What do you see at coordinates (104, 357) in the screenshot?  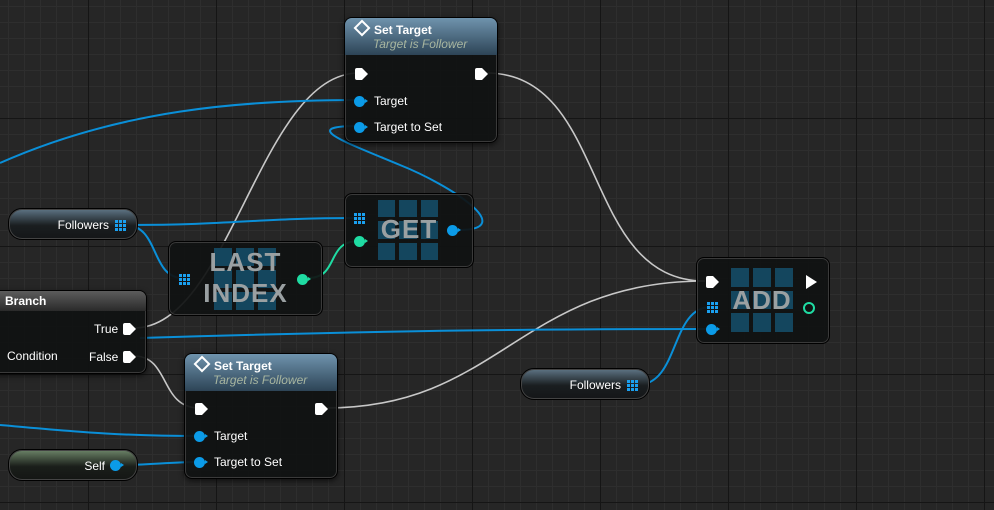 I see `false-pin-label: False` at bounding box center [104, 357].